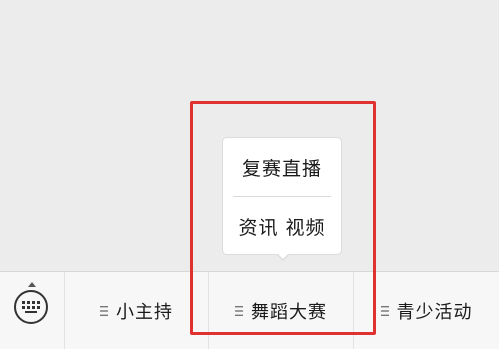  I want to click on keyboard-toggle-button, so click(32, 310).